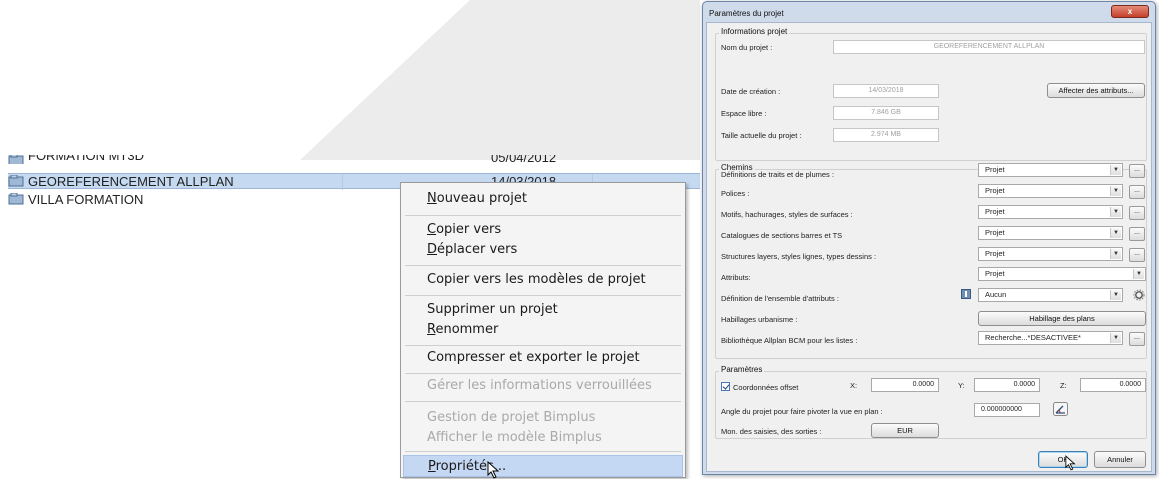  What do you see at coordinates (787, 214) in the screenshot?
I see `path-label-patterns: Motifs, hachurages, styles de surfaces :` at bounding box center [787, 214].